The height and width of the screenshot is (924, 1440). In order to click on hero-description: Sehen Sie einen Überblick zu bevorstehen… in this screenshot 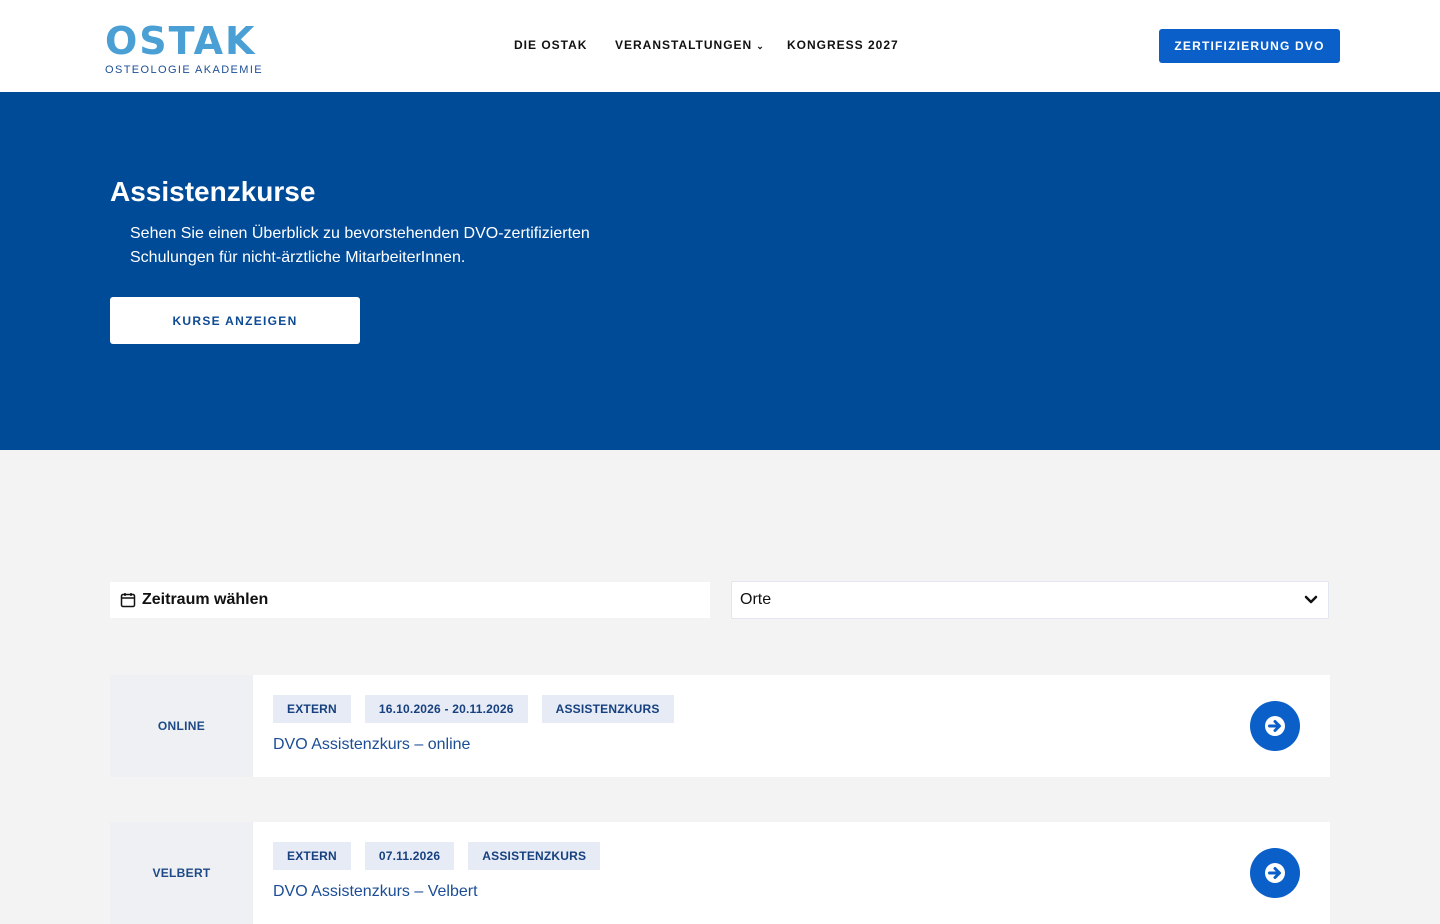, I will do `click(360, 245)`.